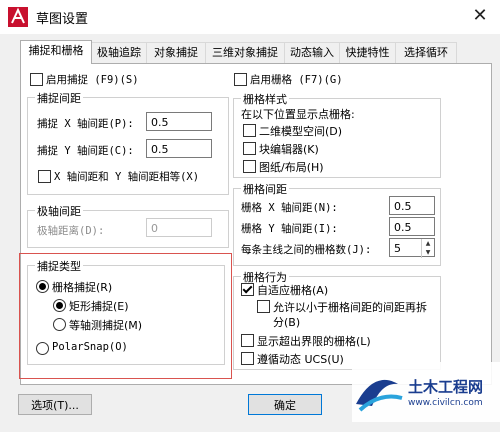 This screenshot has height=432, width=500. What do you see at coordinates (428, 243) in the screenshot?
I see `spin-up-icon: ▲` at bounding box center [428, 243].